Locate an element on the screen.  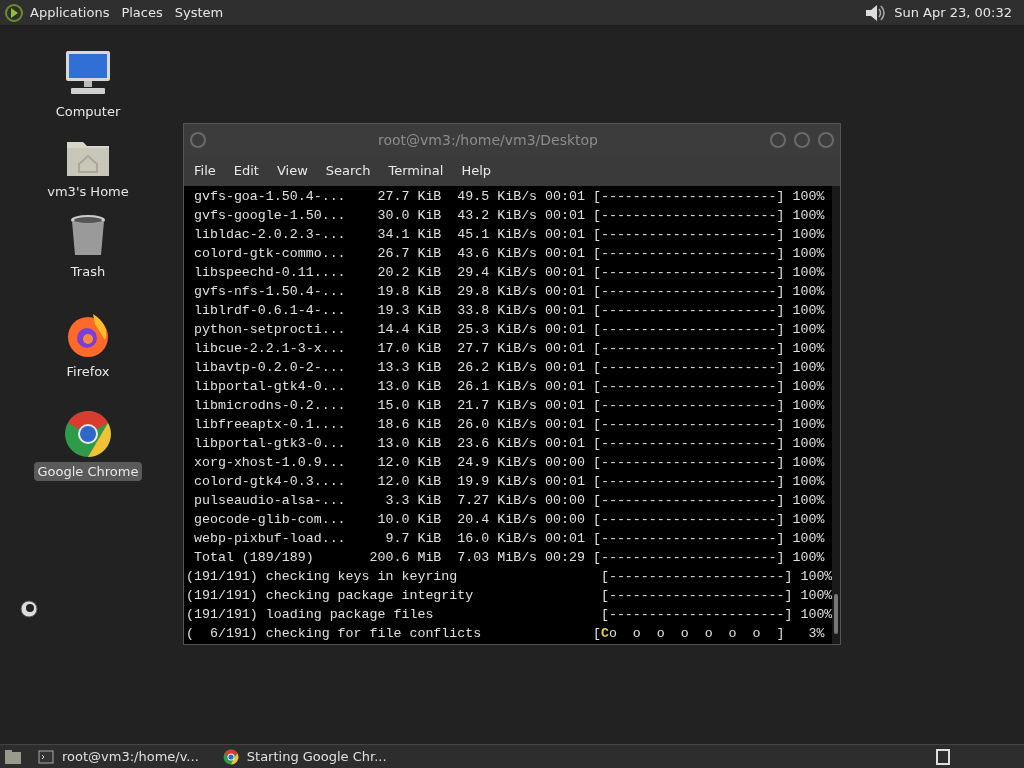
clock: Sun Apr 23, 00:32 is located at coordinates (953, 12).